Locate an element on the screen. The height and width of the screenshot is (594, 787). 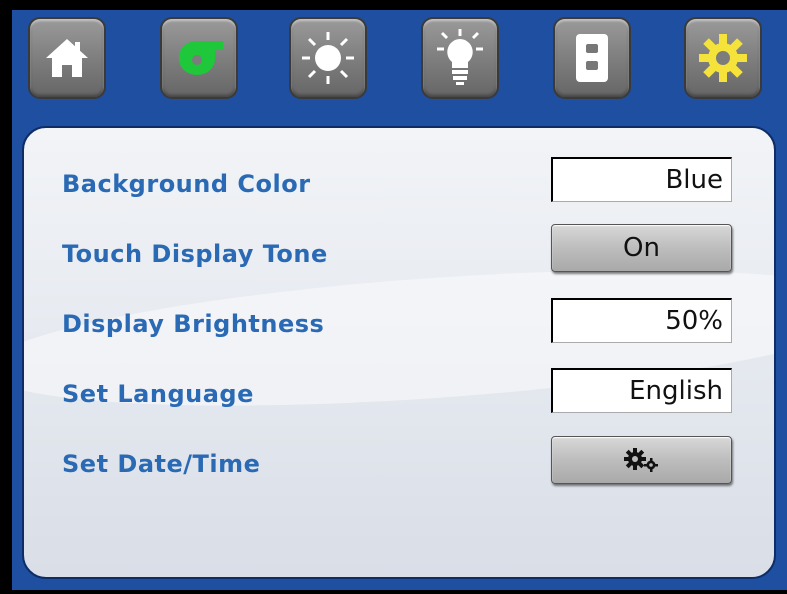
touch-tone-value: On is located at coordinates (641, 248).